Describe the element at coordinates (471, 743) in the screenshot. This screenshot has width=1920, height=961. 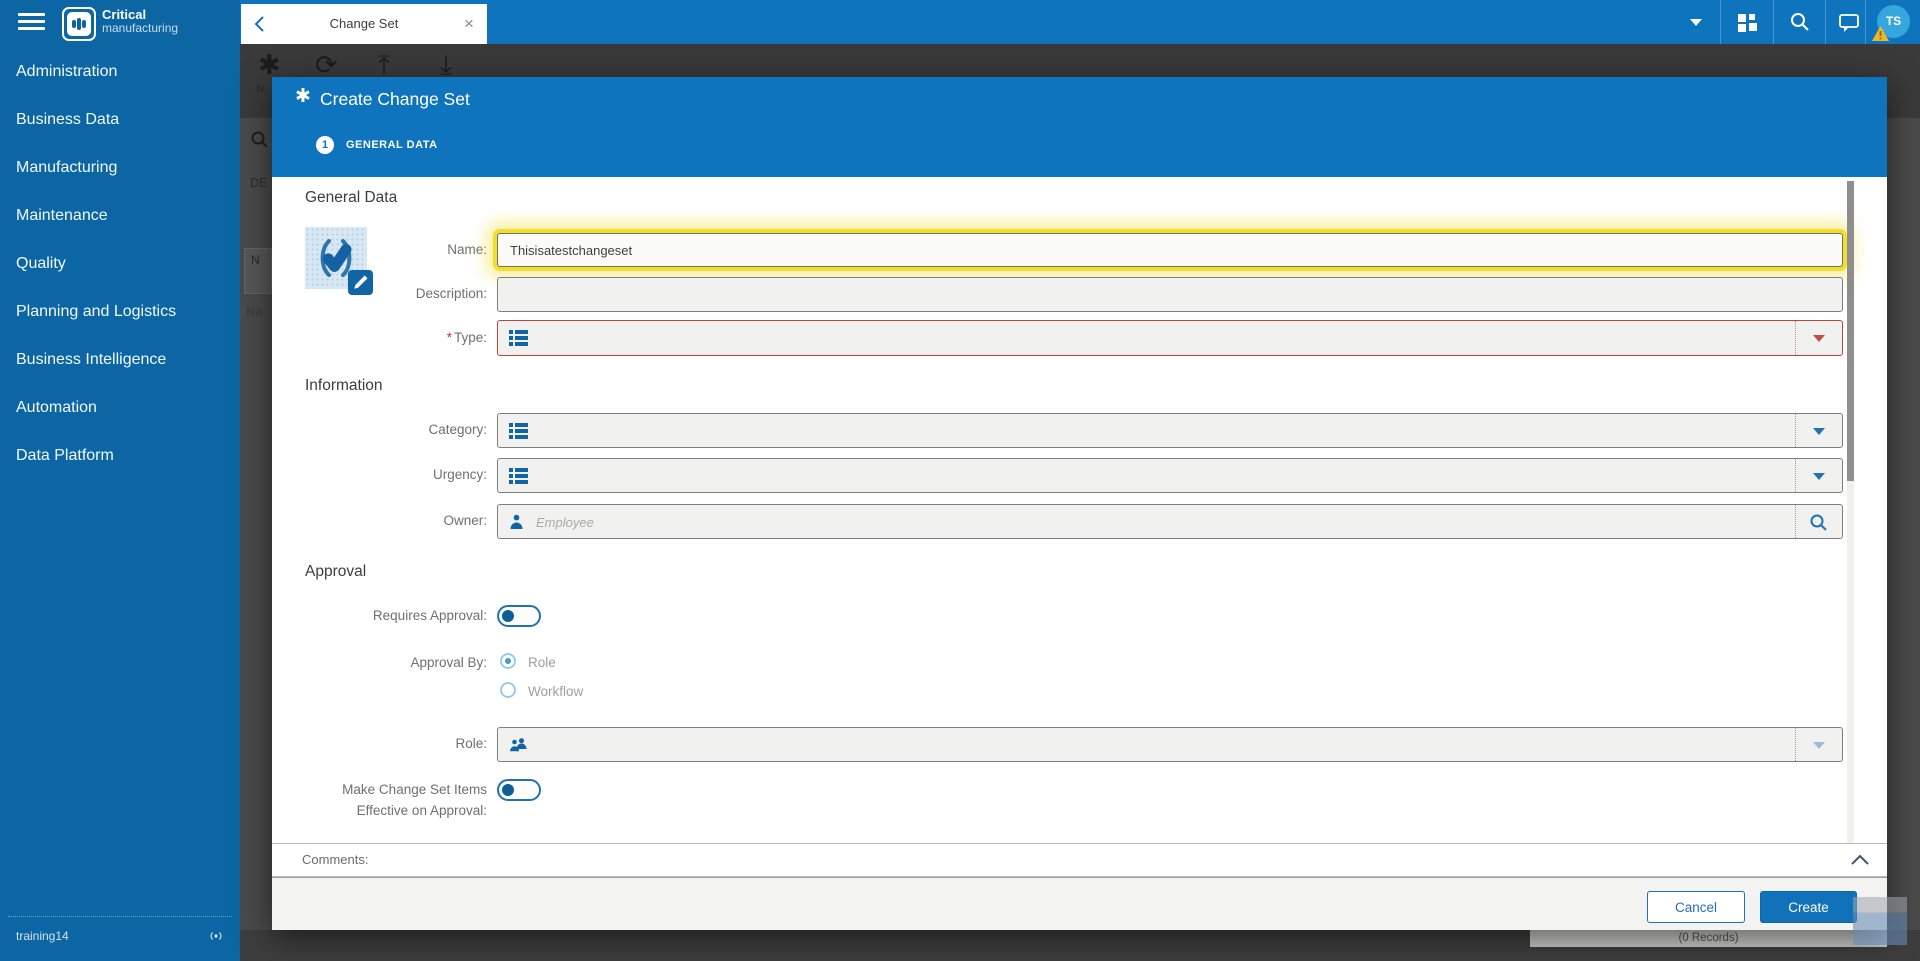
I see `role-label: Role:` at that location.